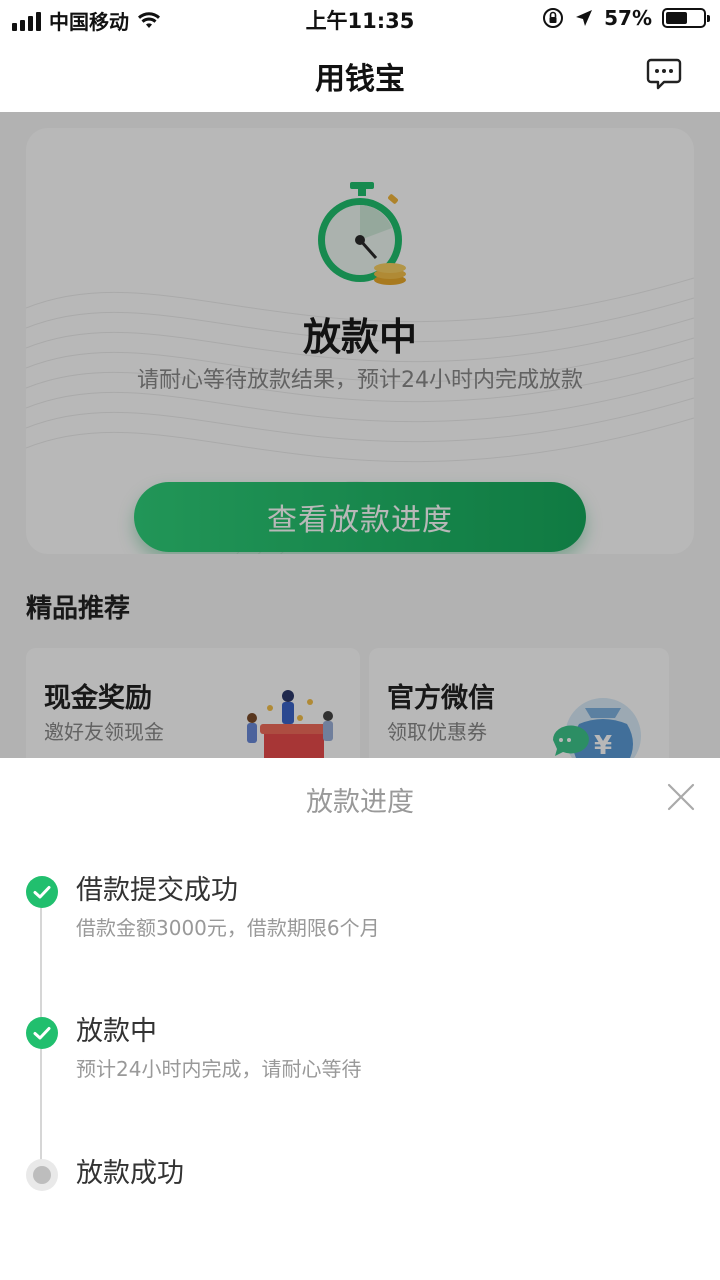 The width and height of the screenshot is (720, 1280). Describe the element at coordinates (360, 802) in the screenshot. I see `sheet-title: 放款进度` at that location.